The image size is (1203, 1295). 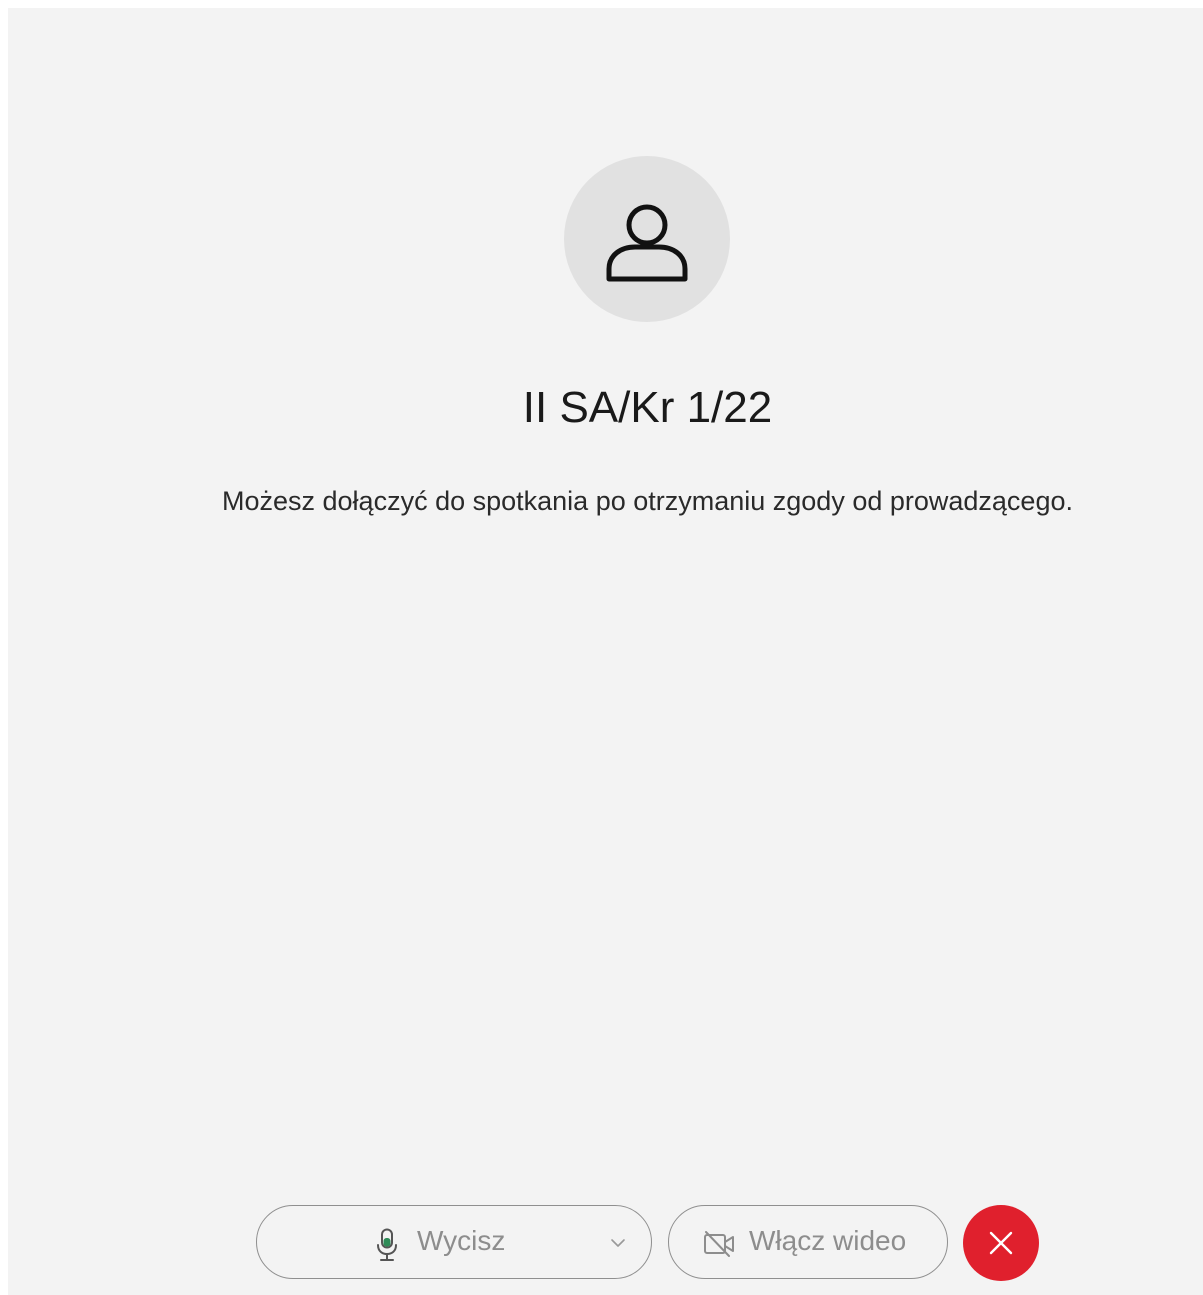 I want to click on mute-button: Wycisz, so click(x=454, y=1242).